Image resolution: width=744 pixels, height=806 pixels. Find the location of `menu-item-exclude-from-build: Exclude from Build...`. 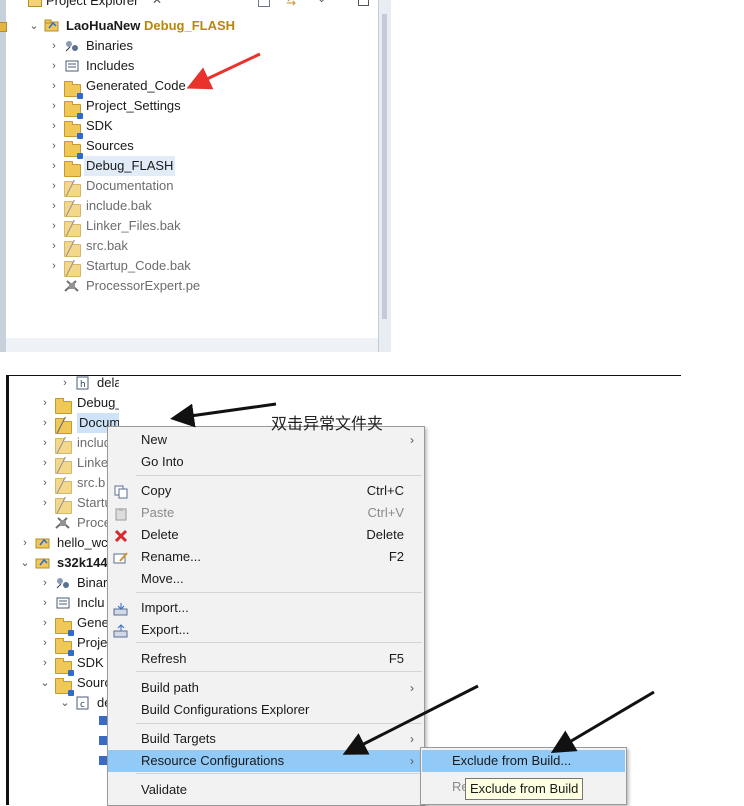

menu-item-exclude-from-build: Exclude from Build... is located at coordinates (523, 761).